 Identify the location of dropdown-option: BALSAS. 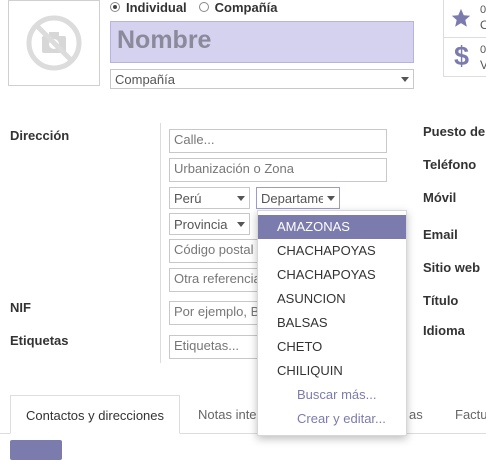
(332, 323).